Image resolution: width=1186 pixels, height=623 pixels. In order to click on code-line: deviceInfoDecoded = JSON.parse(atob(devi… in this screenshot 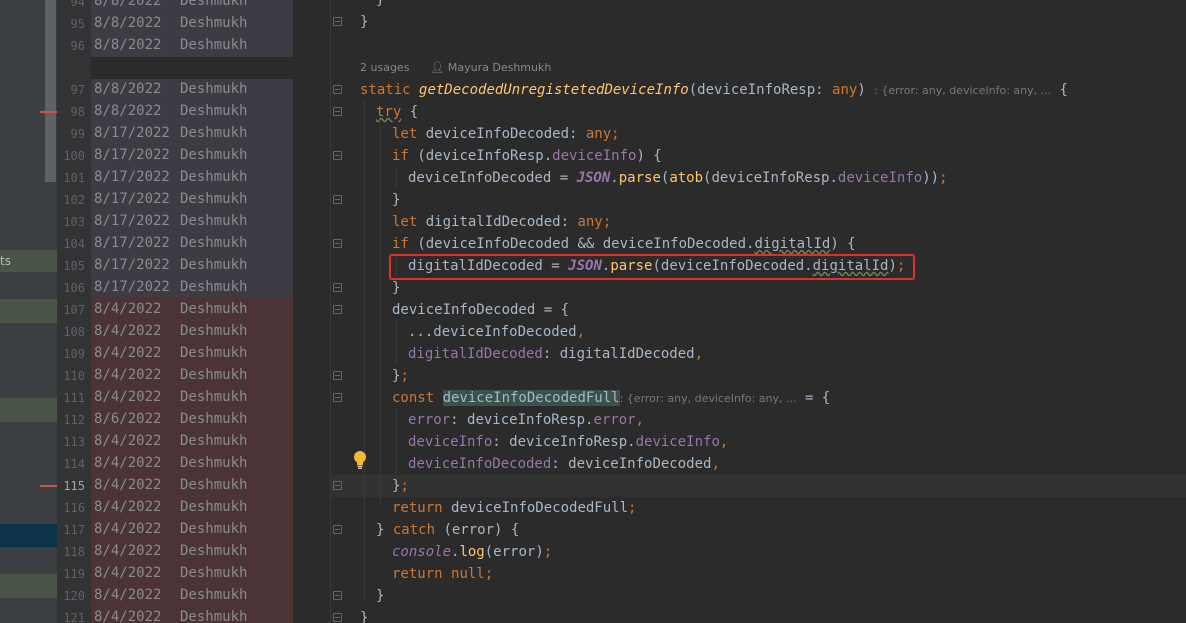, I will do `click(654, 178)`.